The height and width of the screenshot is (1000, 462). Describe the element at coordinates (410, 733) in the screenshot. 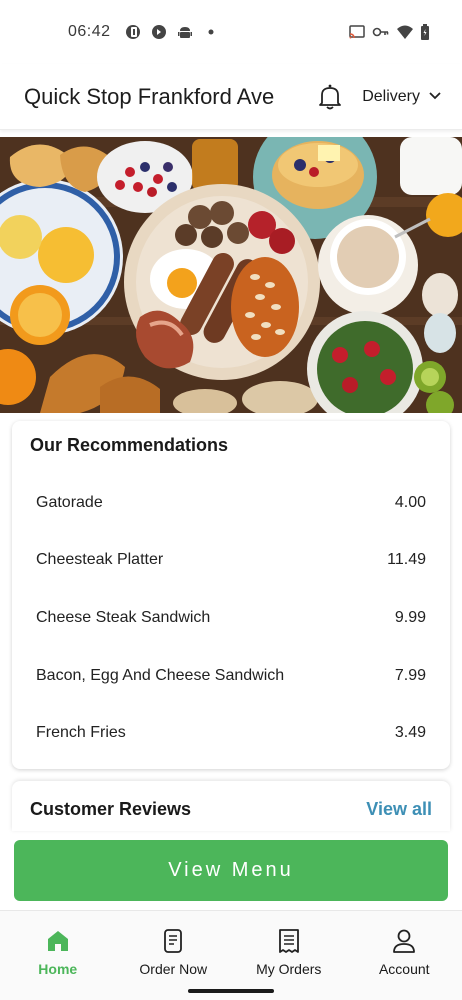

I see `item-price: 3.49` at that location.